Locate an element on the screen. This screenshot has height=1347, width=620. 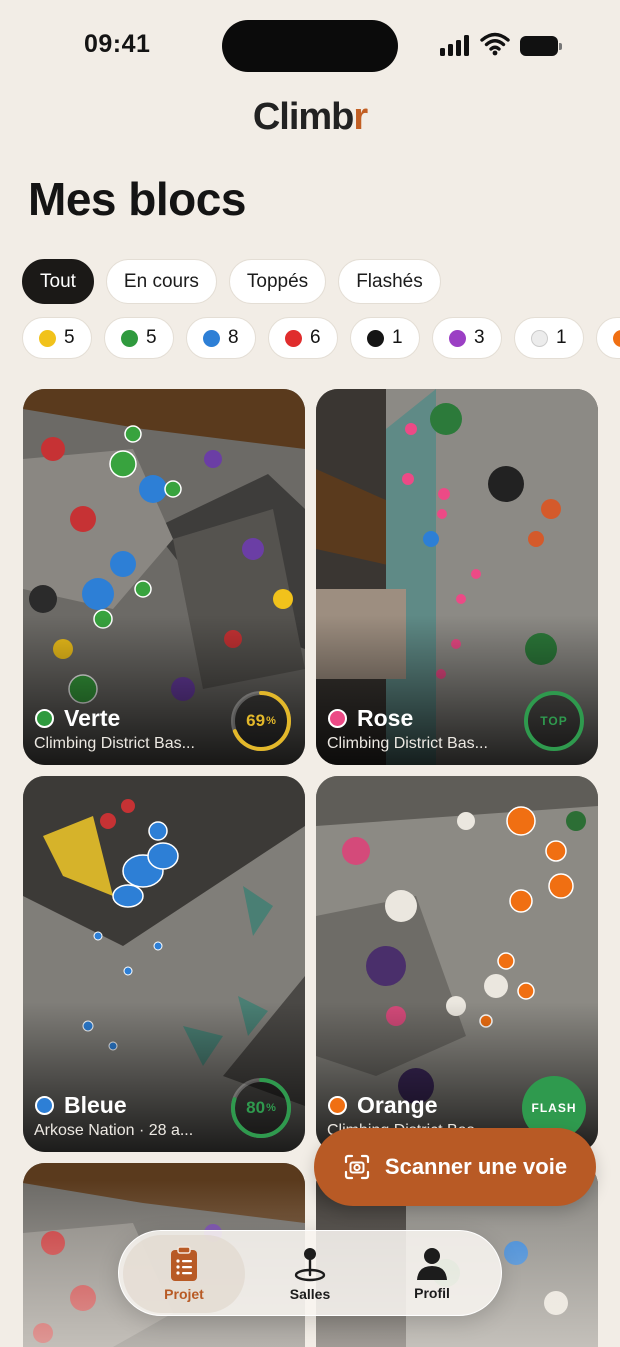
progress-ring: 80% is located at coordinates (261, 1108).